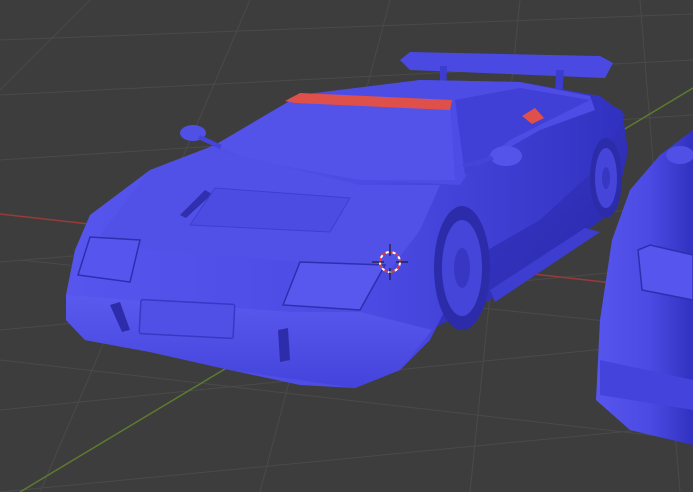 Image resolution: width=693 pixels, height=492 pixels. What do you see at coordinates (284, 345) in the screenshot?
I see `front-intake-right` at bounding box center [284, 345].